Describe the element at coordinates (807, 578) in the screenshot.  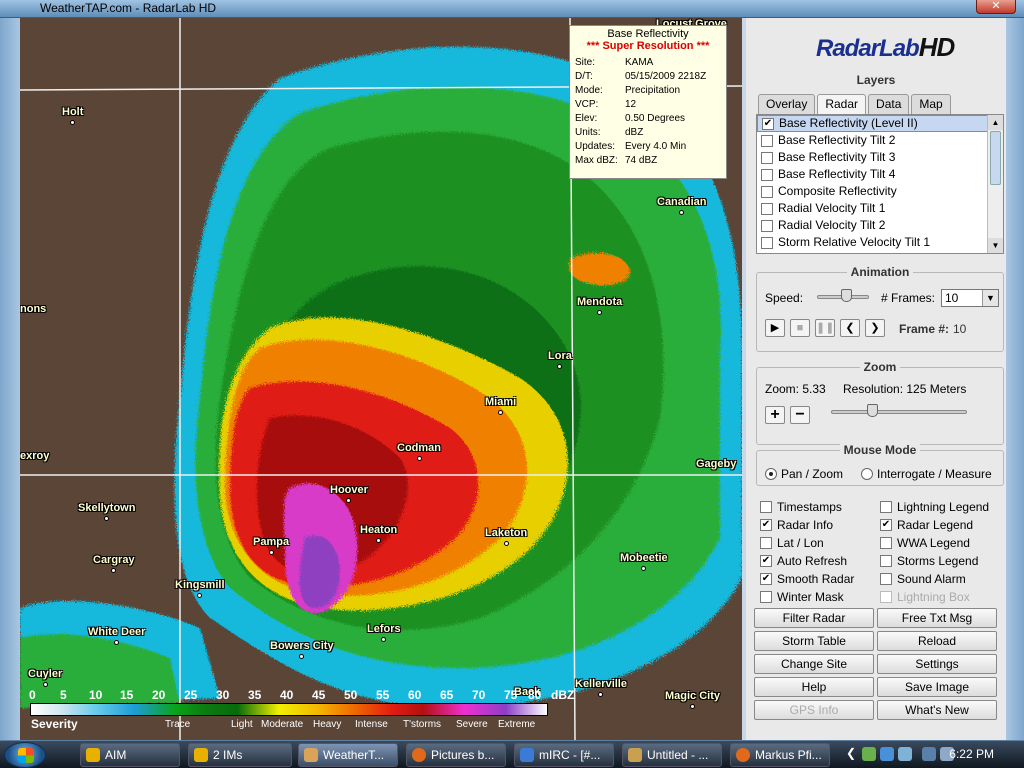
I see `option-smooth-radar: ✔ Smooth Radar` at that location.